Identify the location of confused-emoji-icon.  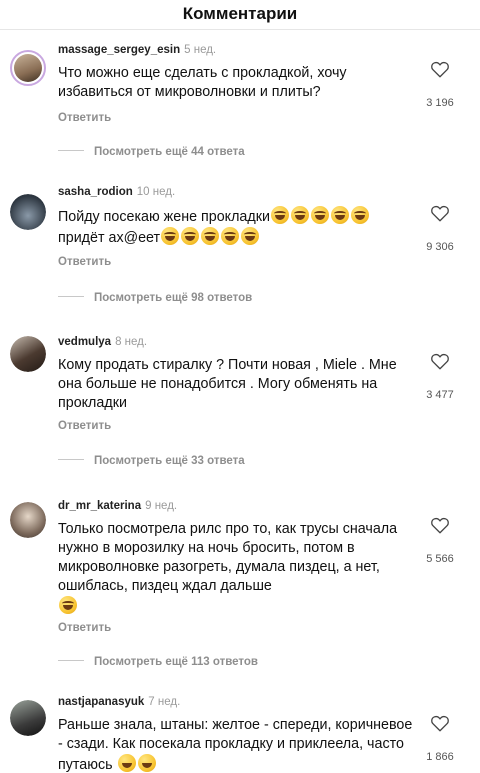
(146, 763).